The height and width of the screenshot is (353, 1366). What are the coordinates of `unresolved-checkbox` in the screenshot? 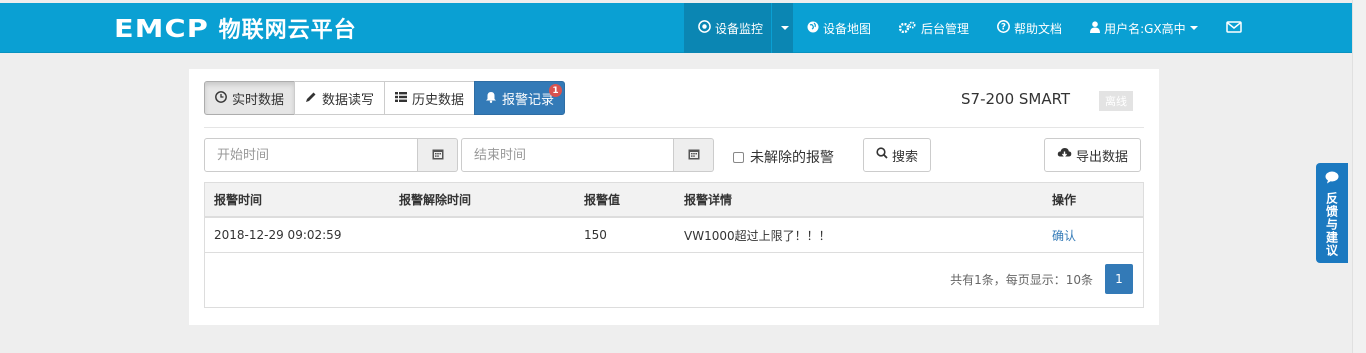 It's located at (738, 157).